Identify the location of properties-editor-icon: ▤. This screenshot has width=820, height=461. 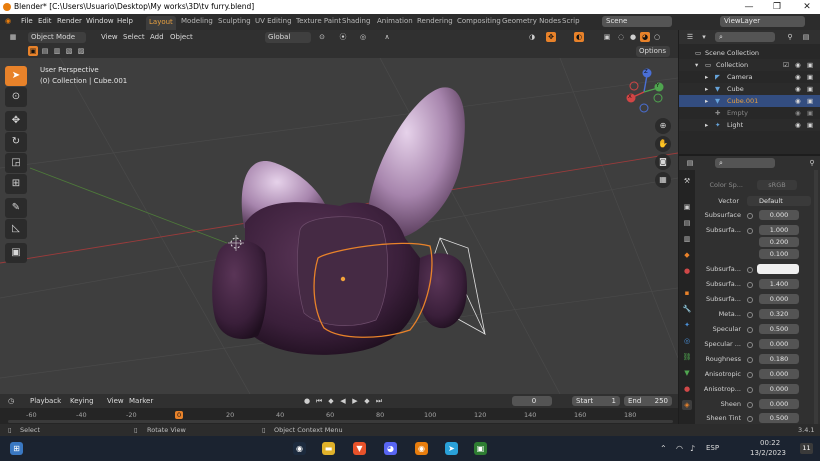
(690, 163).